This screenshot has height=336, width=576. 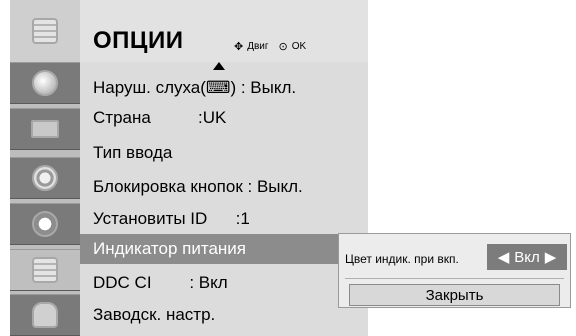 I want to click on power-indicator-popup: Цвет индик. при вкп. ◀ Вкл ▶ Закрыть, so click(x=454, y=270).